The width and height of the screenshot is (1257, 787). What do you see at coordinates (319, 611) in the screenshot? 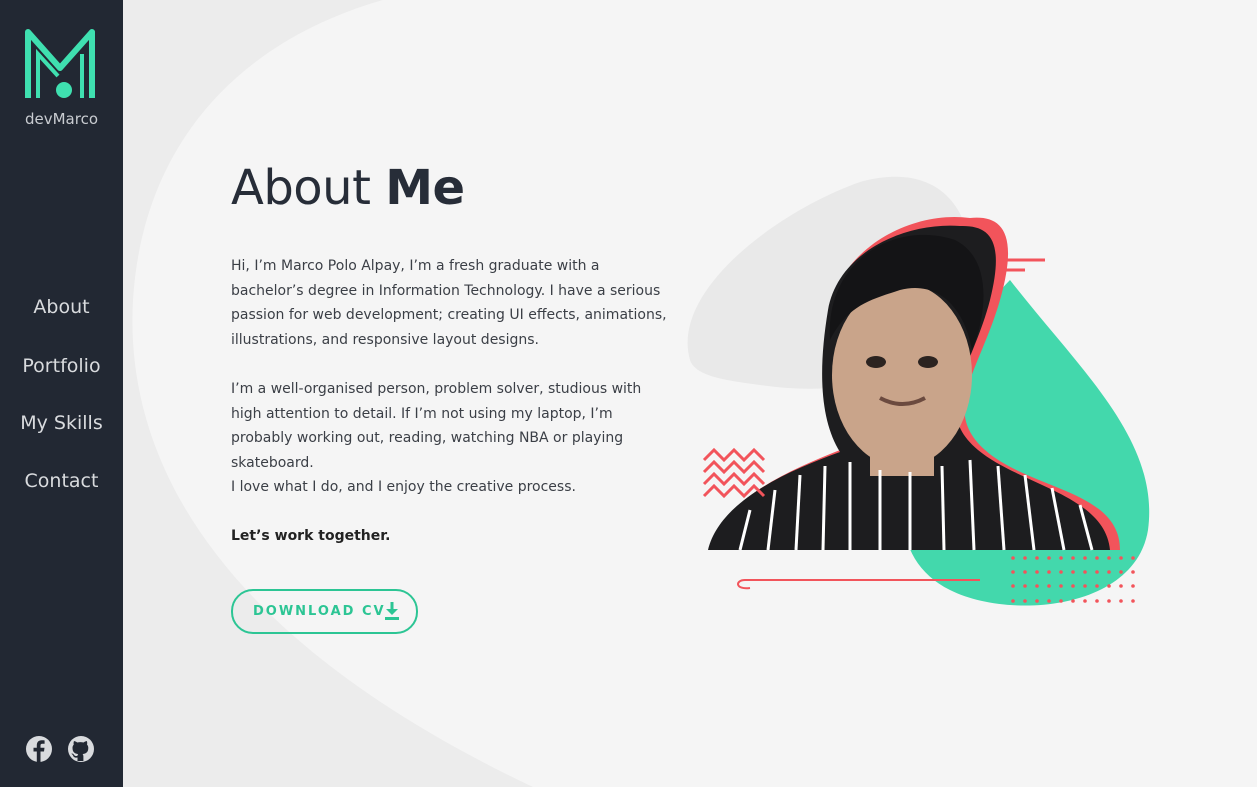
I see `download-cv-label: DOWNLOAD CV` at bounding box center [319, 611].